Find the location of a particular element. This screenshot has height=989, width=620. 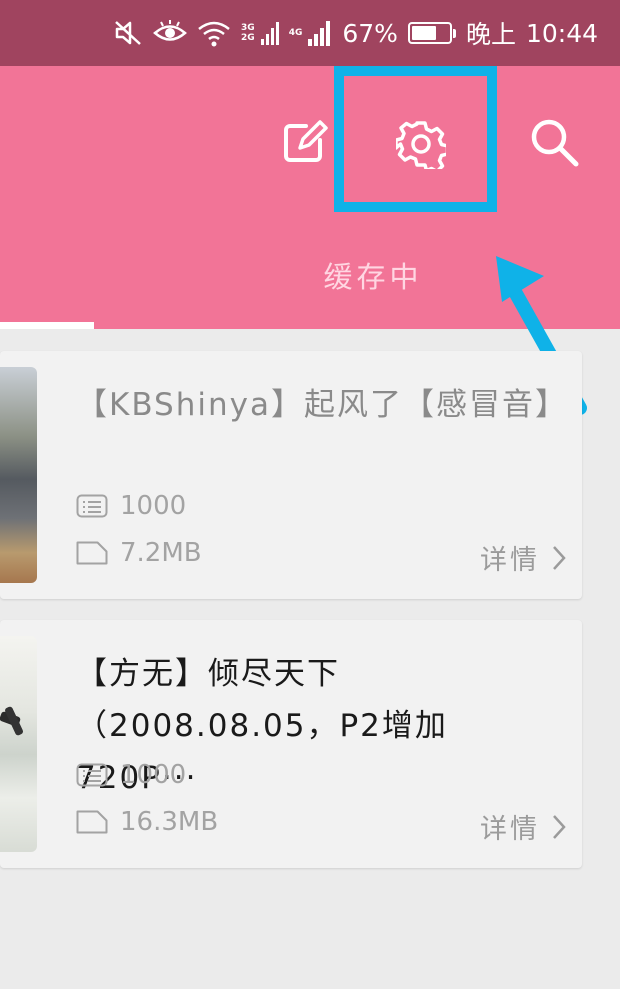

am-pm-label: 晚上 is located at coordinates (490, 34).